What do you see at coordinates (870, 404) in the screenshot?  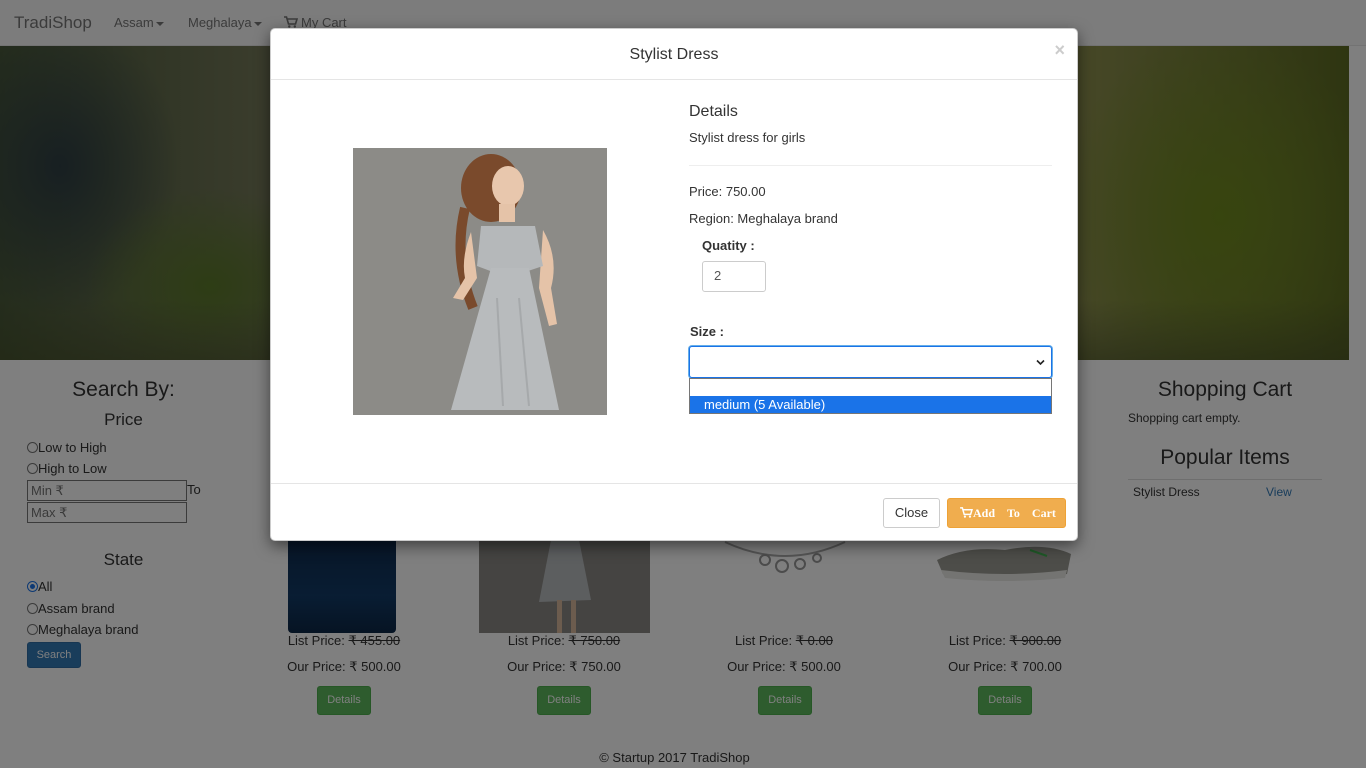 I see `size-option-medium: medium (5 Available)` at bounding box center [870, 404].